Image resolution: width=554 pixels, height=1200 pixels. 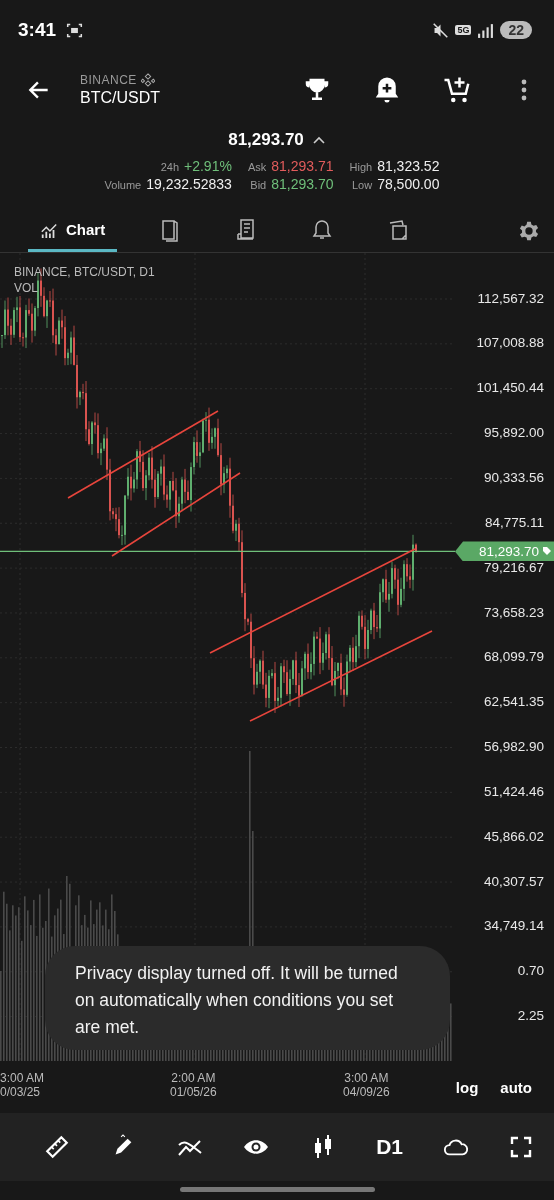 What do you see at coordinates (37, 30) in the screenshot?
I see `status-time: 3:41` at bounding box center [37, 30].